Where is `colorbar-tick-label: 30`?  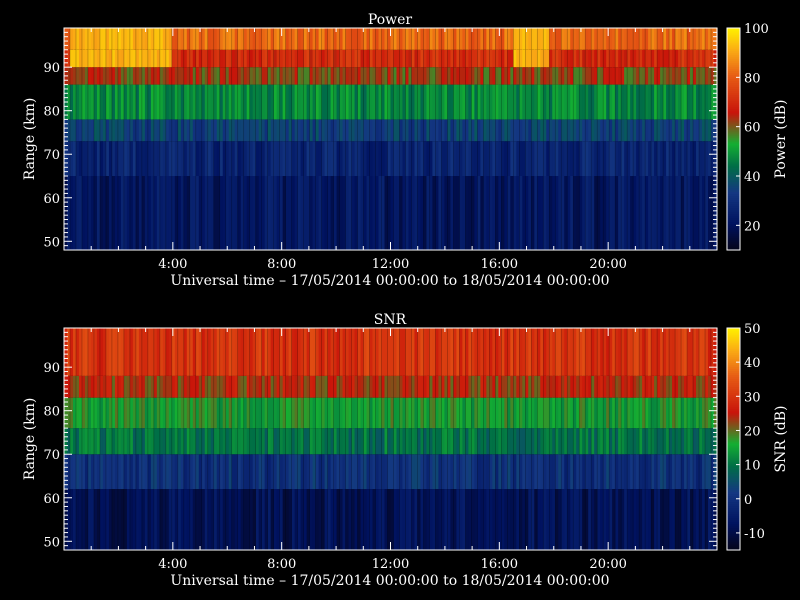 colorbar-tick-label: 30 is located at coordinates (752, 397).